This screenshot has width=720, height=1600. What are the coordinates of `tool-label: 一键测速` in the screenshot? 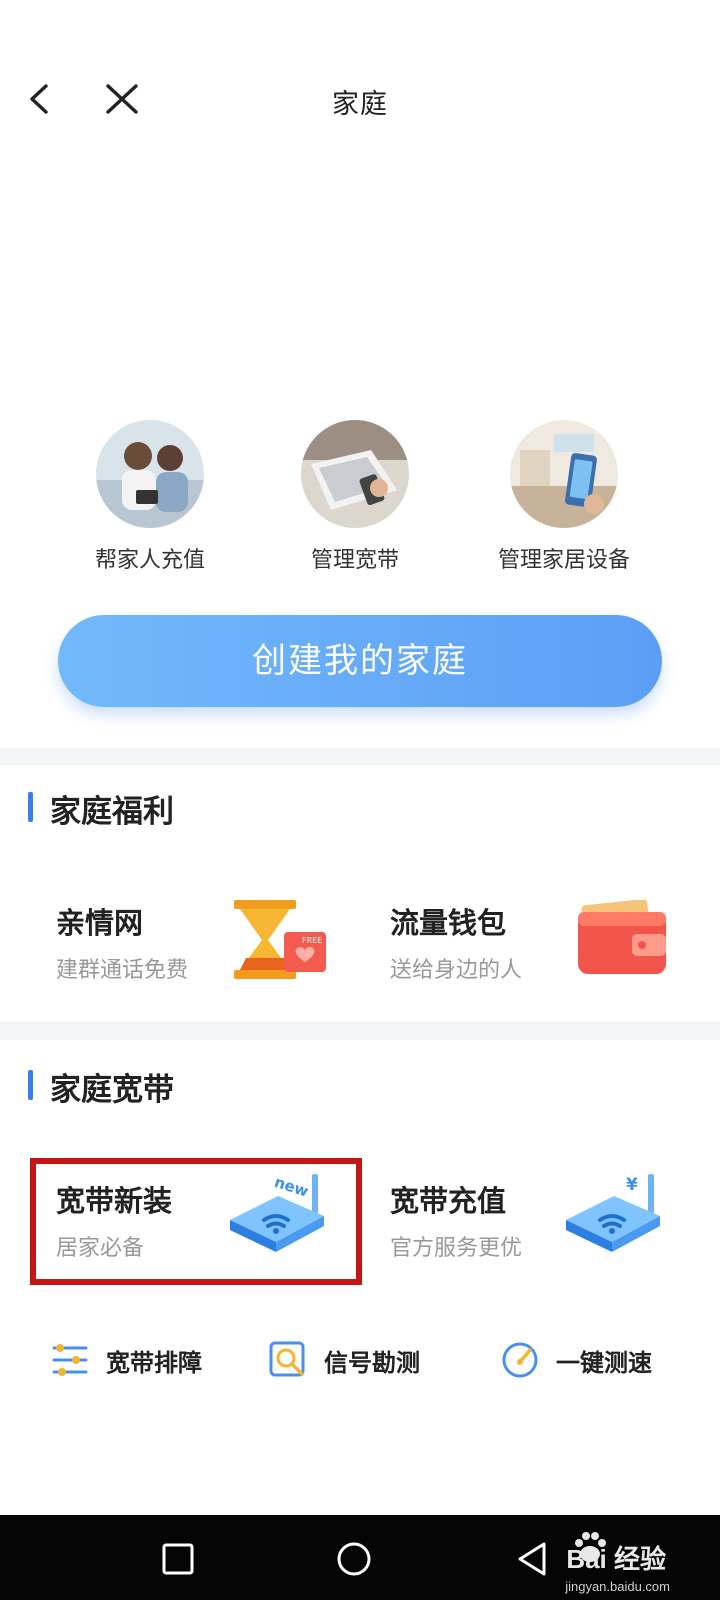 It's located at (604, 1363).